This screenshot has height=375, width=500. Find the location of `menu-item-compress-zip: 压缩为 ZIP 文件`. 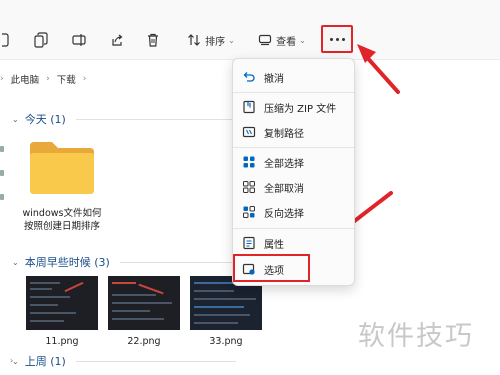

menu-item-compress-zip: 压缩为 ZIP 文件 is located at coordinates (293, 107).